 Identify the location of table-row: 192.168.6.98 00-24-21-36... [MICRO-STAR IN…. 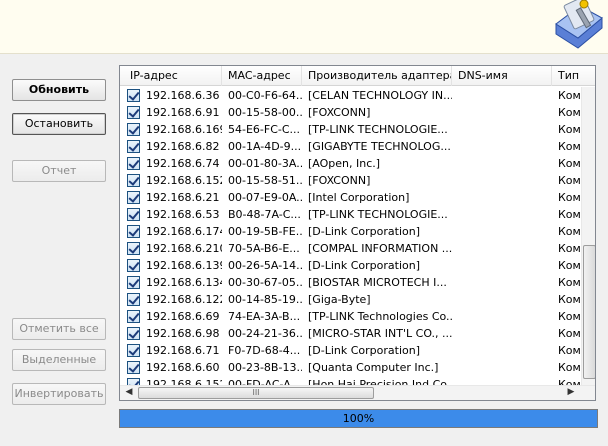
(350, 333).